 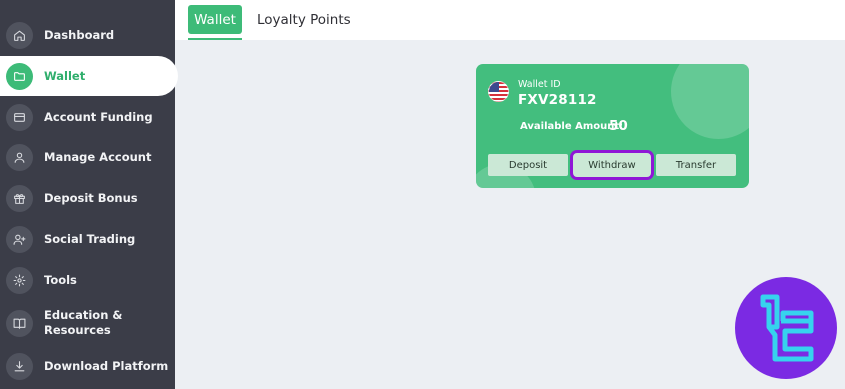 What do you see at coordinates (557, 100) in the screenshot?
I see `wallet-id-value: FXV28112` at bounding box center [557, 100].